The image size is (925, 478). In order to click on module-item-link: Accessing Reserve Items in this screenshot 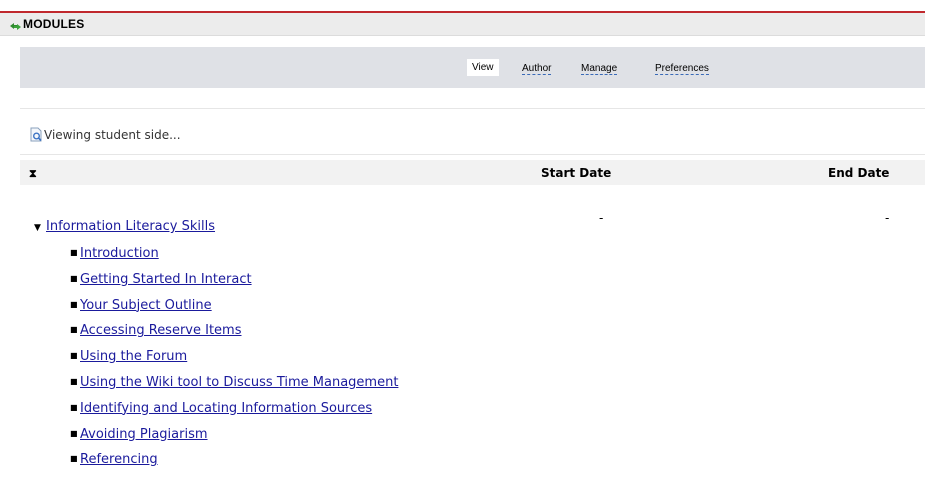, I will do `click(161, 330)`.